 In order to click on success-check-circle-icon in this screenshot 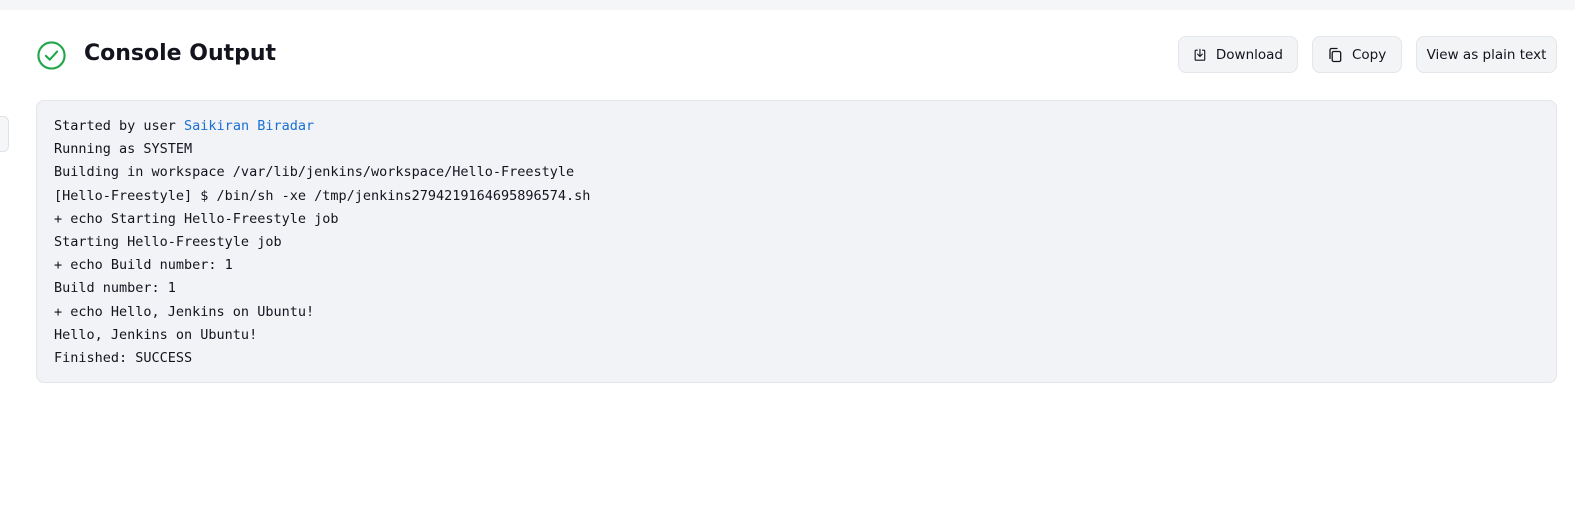, I will do `click(51, 55)`.